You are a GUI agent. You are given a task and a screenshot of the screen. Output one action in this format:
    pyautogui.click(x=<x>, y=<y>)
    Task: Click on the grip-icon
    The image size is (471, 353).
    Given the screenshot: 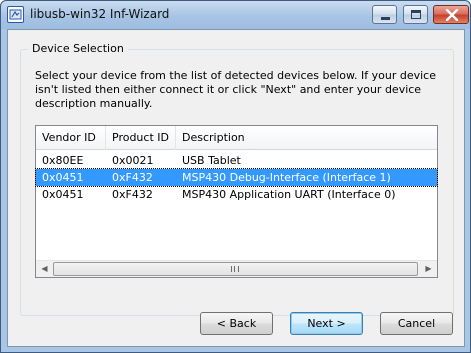 What is the action you would take?
    pyautogui.click(x=235, y=269)
    